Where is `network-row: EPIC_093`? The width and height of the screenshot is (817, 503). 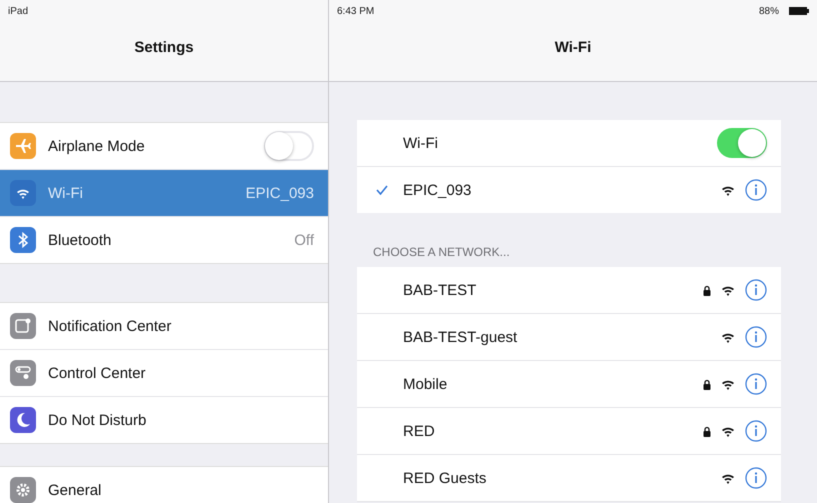 network-row: EPIC_093 is located at coordinates (569, 190).